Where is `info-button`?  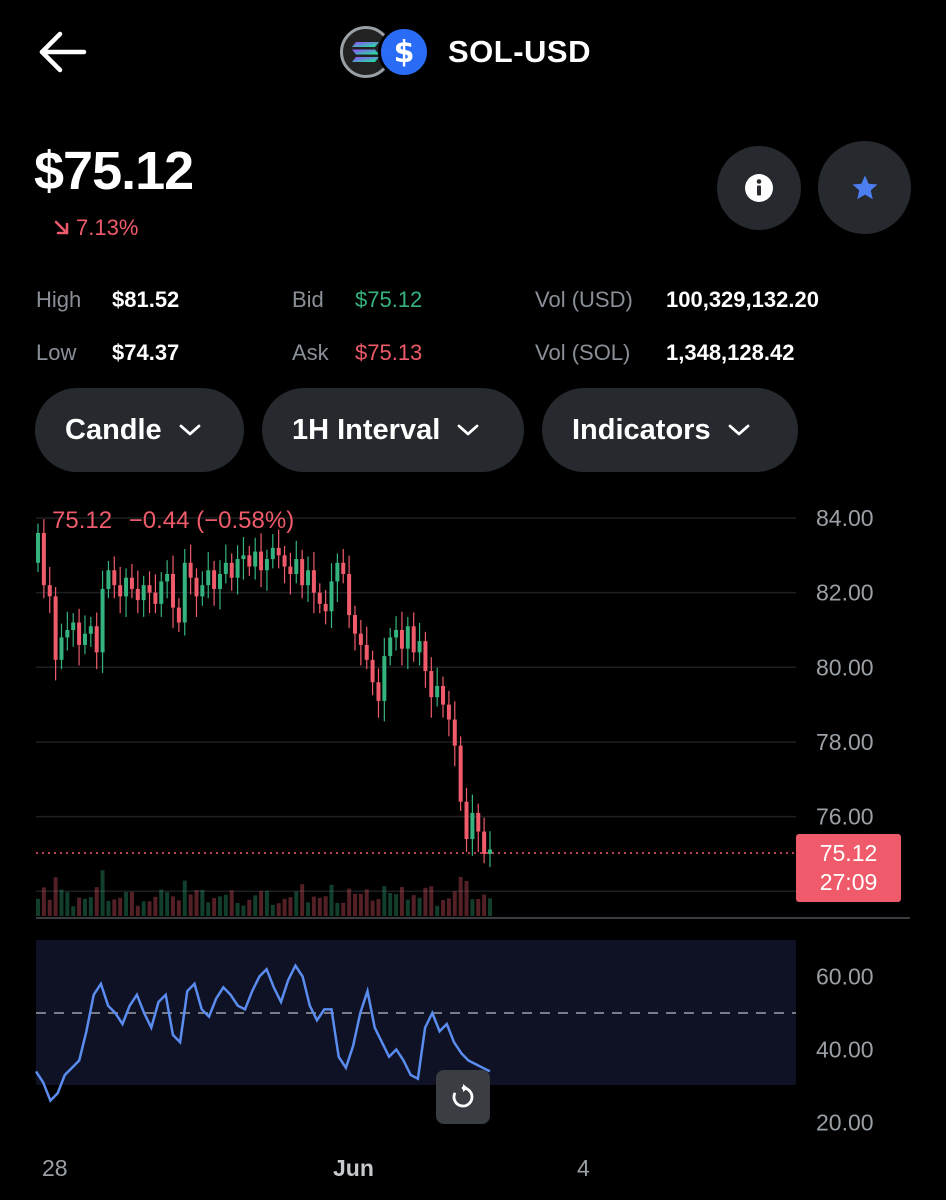 info-button is located at coordinates (759, 188).